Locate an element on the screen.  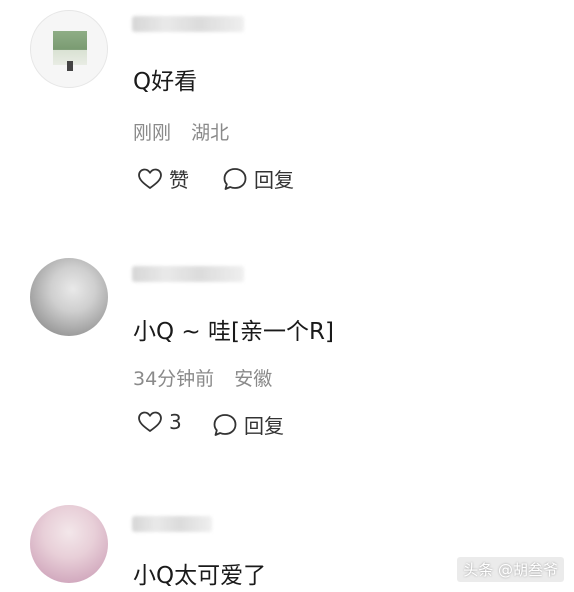
like-button: 3 is located at coordinates (159, 422).